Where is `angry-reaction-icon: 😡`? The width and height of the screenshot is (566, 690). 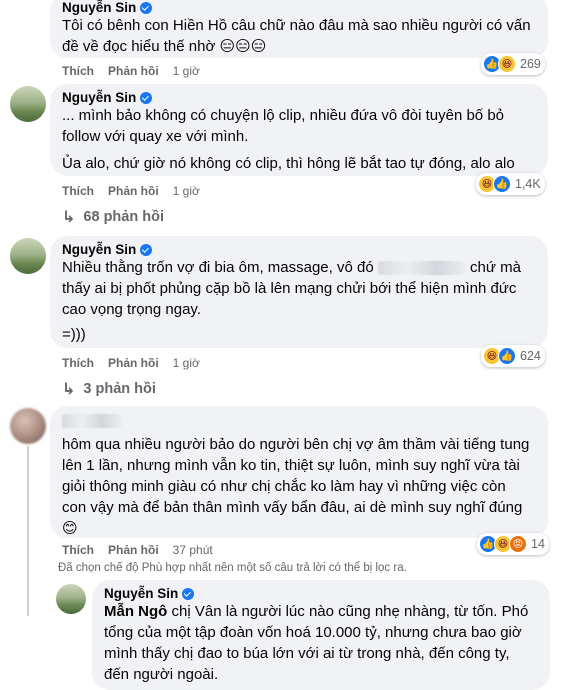
angry-reaction-icon: 😡 is located at coordinates (518, 544).